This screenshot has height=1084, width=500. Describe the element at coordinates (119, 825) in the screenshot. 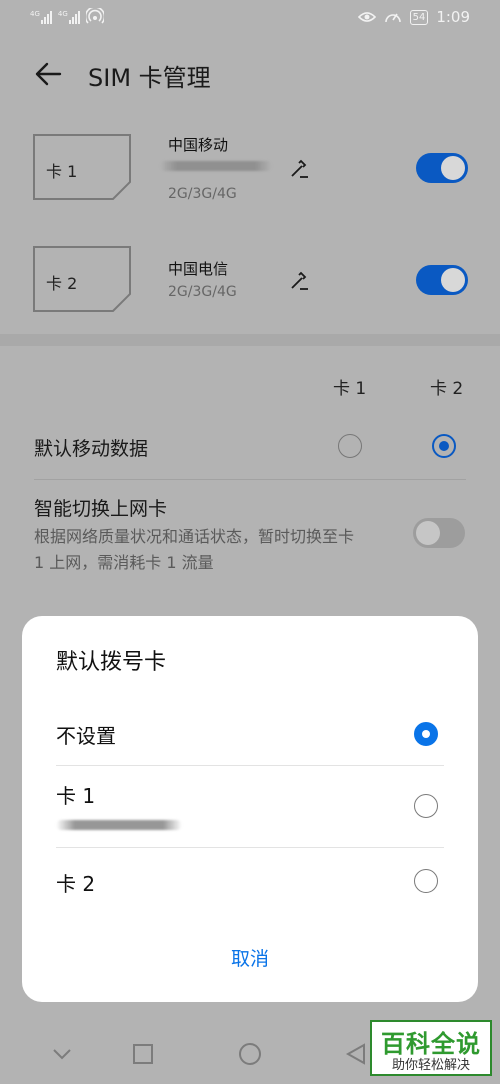

I see `card1-number-redacted` at that location.